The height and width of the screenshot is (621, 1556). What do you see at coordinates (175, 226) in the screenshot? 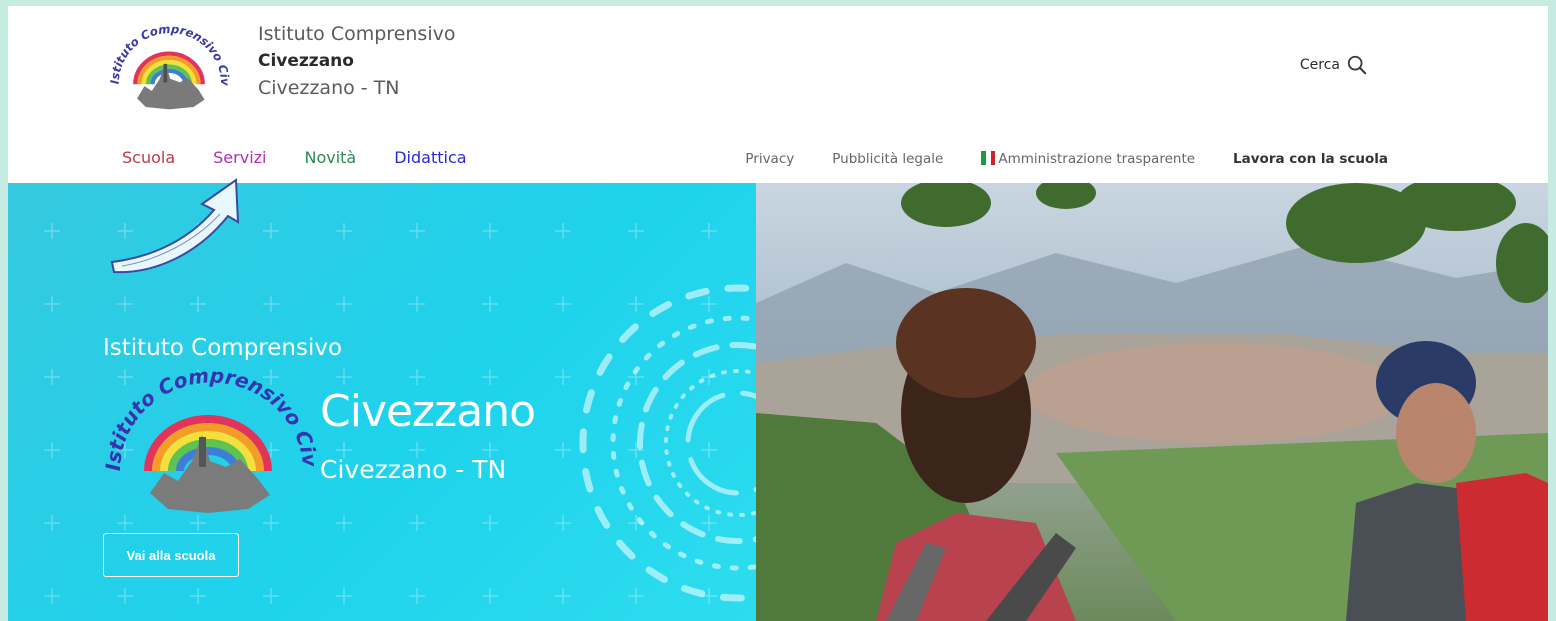
I see `annotation-arrow-icon` at bounding box center [175, 226].